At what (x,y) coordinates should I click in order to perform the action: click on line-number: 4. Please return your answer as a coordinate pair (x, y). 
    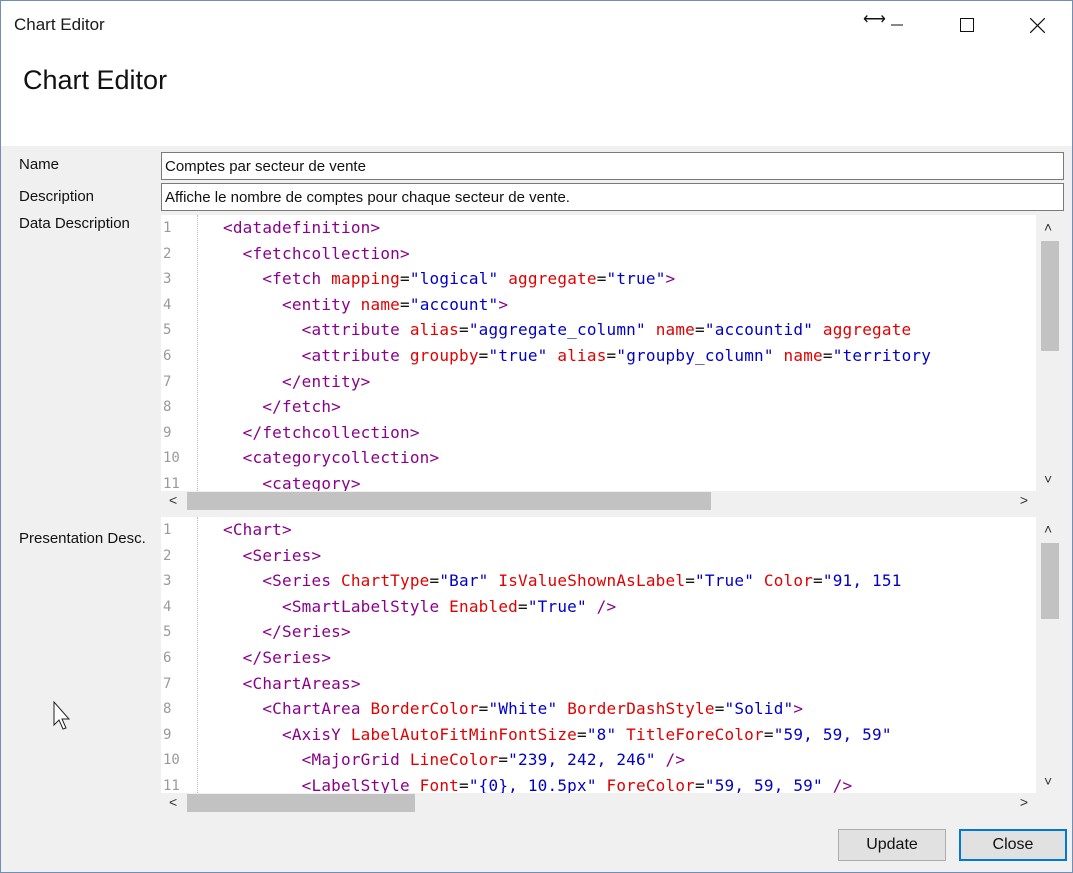
    Looking at the image, I should click on (167, 304).